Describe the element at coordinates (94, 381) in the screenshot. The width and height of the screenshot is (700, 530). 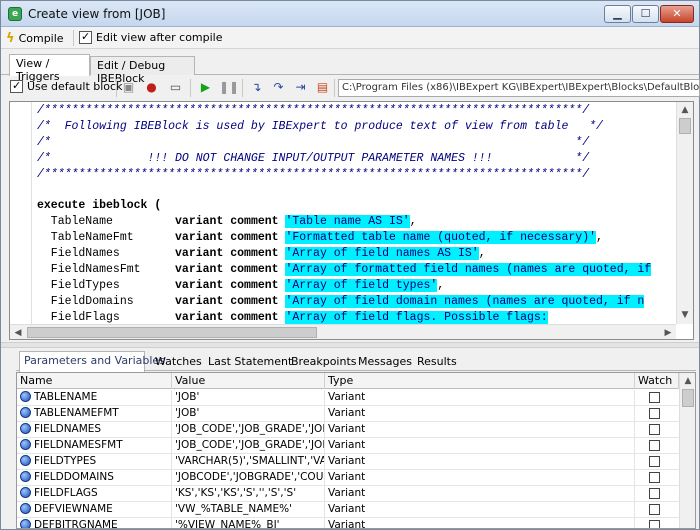
I see `column-header-name: Name` at that location.